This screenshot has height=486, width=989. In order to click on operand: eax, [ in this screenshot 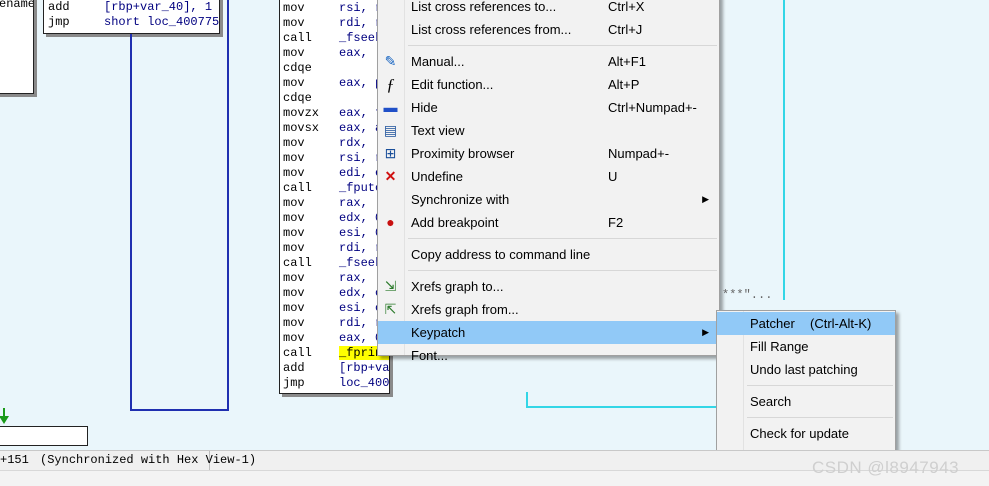, I will do `click(361, 53)`.